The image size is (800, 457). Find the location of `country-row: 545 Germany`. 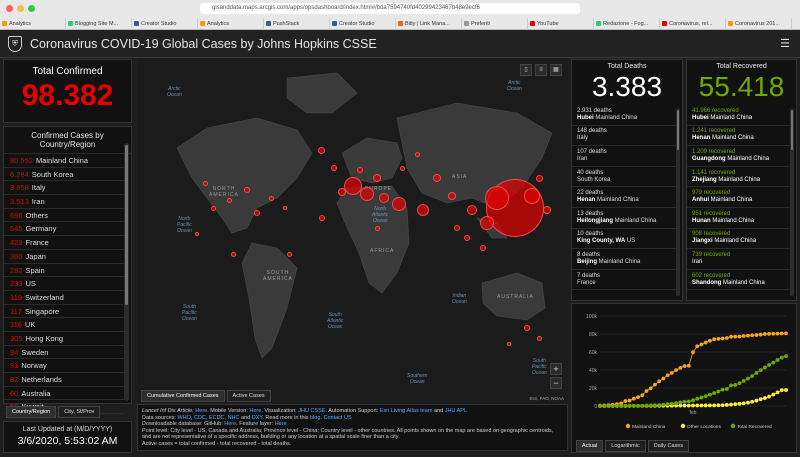

country-row: 545 Germany is located at coordinates (64, 229).